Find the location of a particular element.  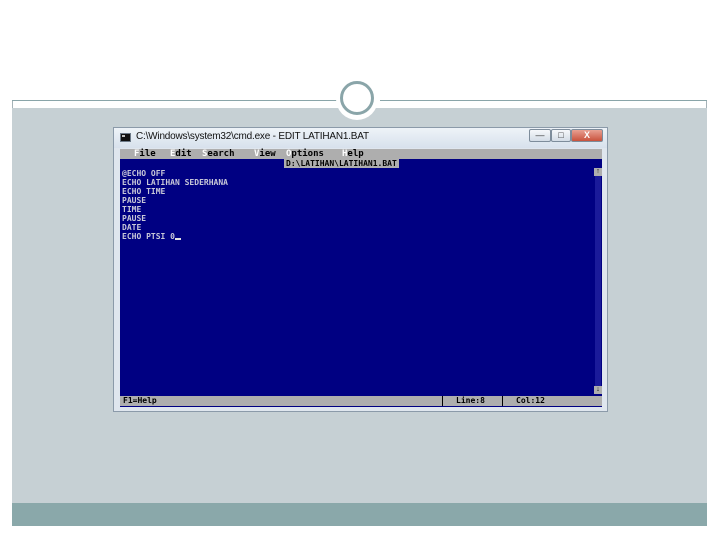

menu-file: File is located at coordinates (145, 154).